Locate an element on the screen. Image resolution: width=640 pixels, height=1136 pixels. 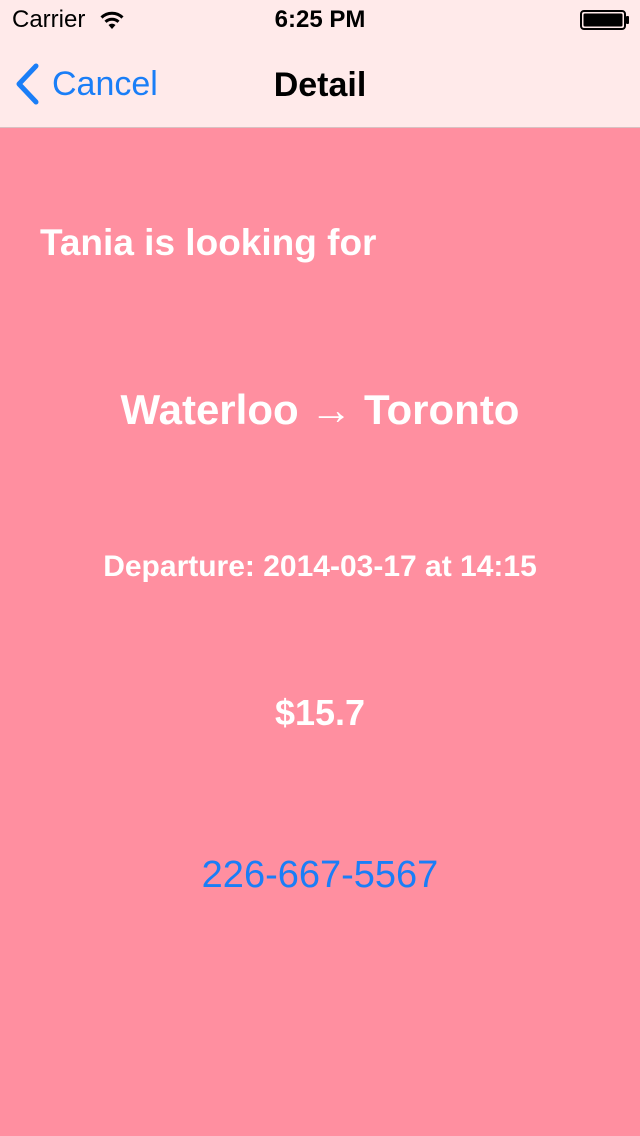
phone-number-link: 226-667-5567 is located at coordinates (320, 875).